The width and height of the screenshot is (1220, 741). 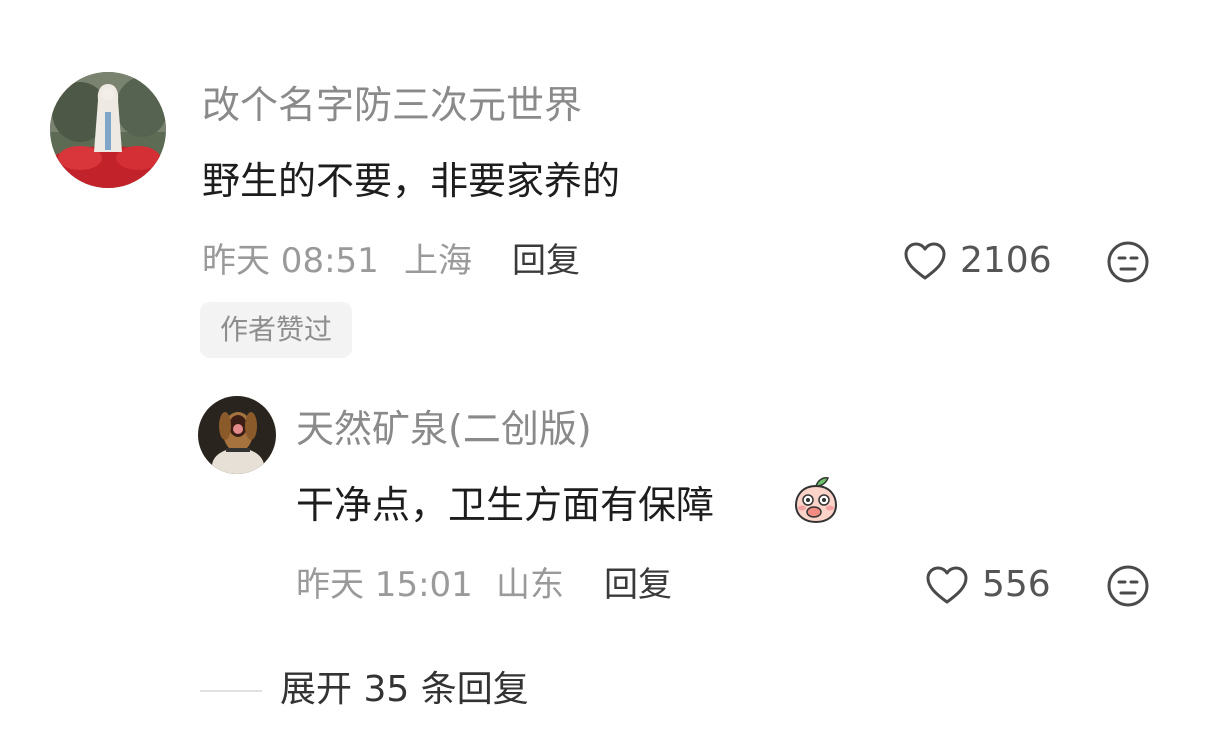 I want to click on like-count: 556, so click(x=1016, y=584).